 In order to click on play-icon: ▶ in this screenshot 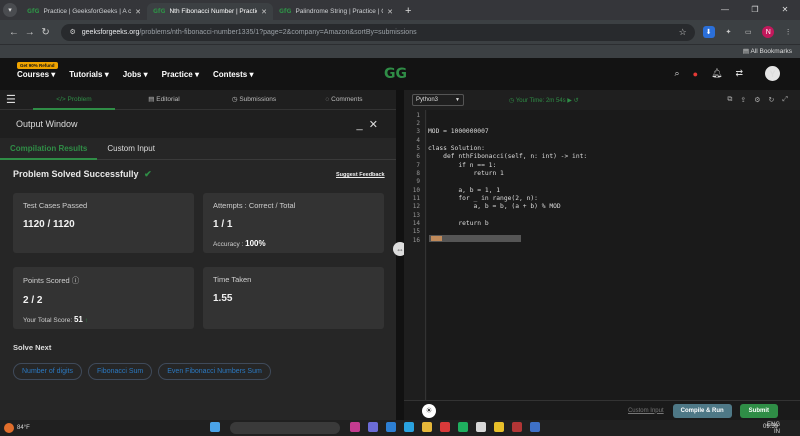, I will do `click(569, 101)`.